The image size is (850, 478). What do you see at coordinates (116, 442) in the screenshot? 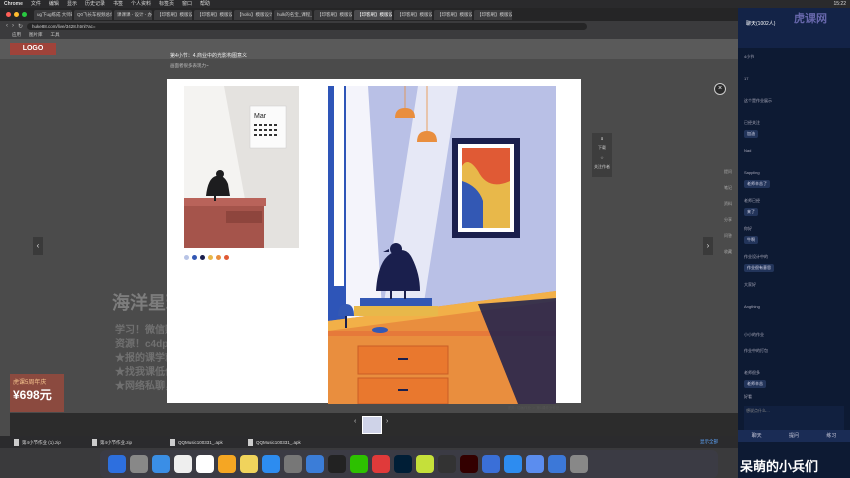
I see `download-filename: 第4小节作业.zip` at bounding box center [116, 442].